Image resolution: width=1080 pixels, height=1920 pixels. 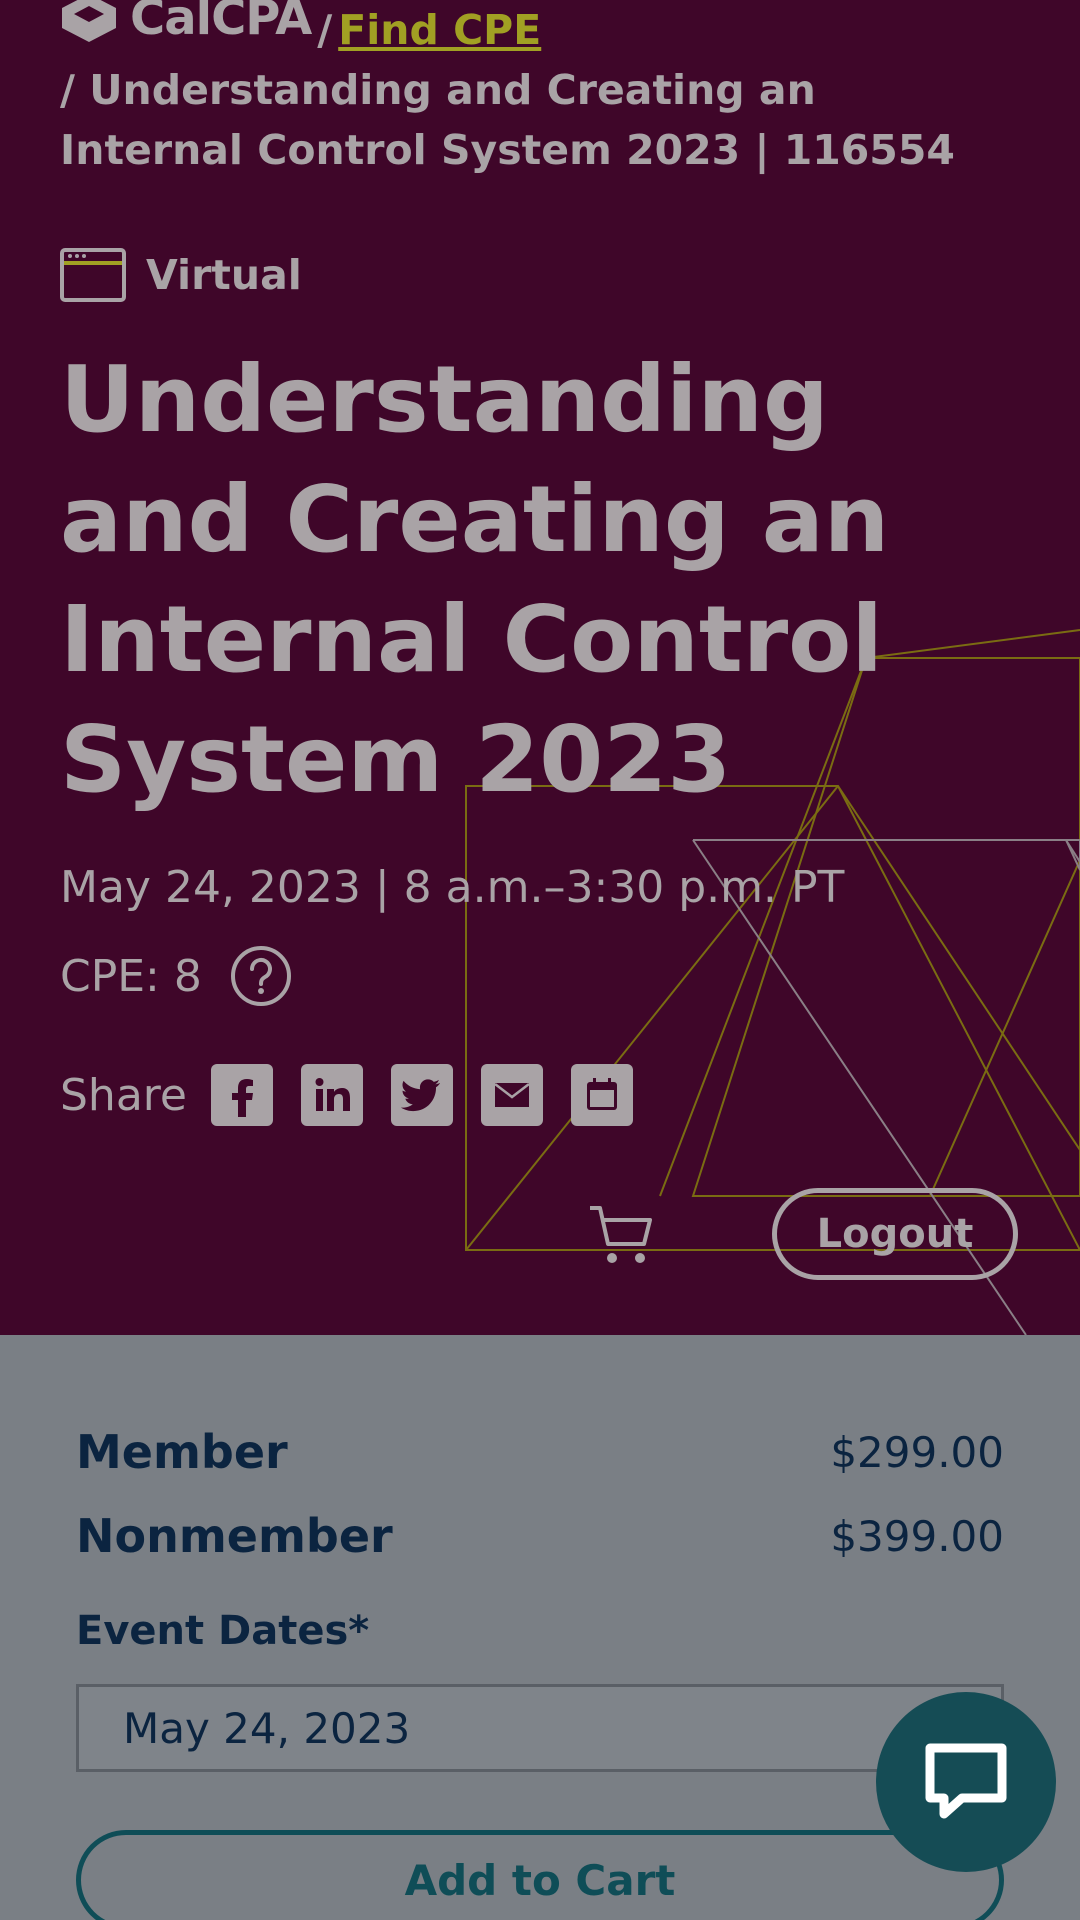 What do you see at coordinates (421, 1095) in the screenshot?
I see `twitter-icon` at bounding box center [421, 1095].